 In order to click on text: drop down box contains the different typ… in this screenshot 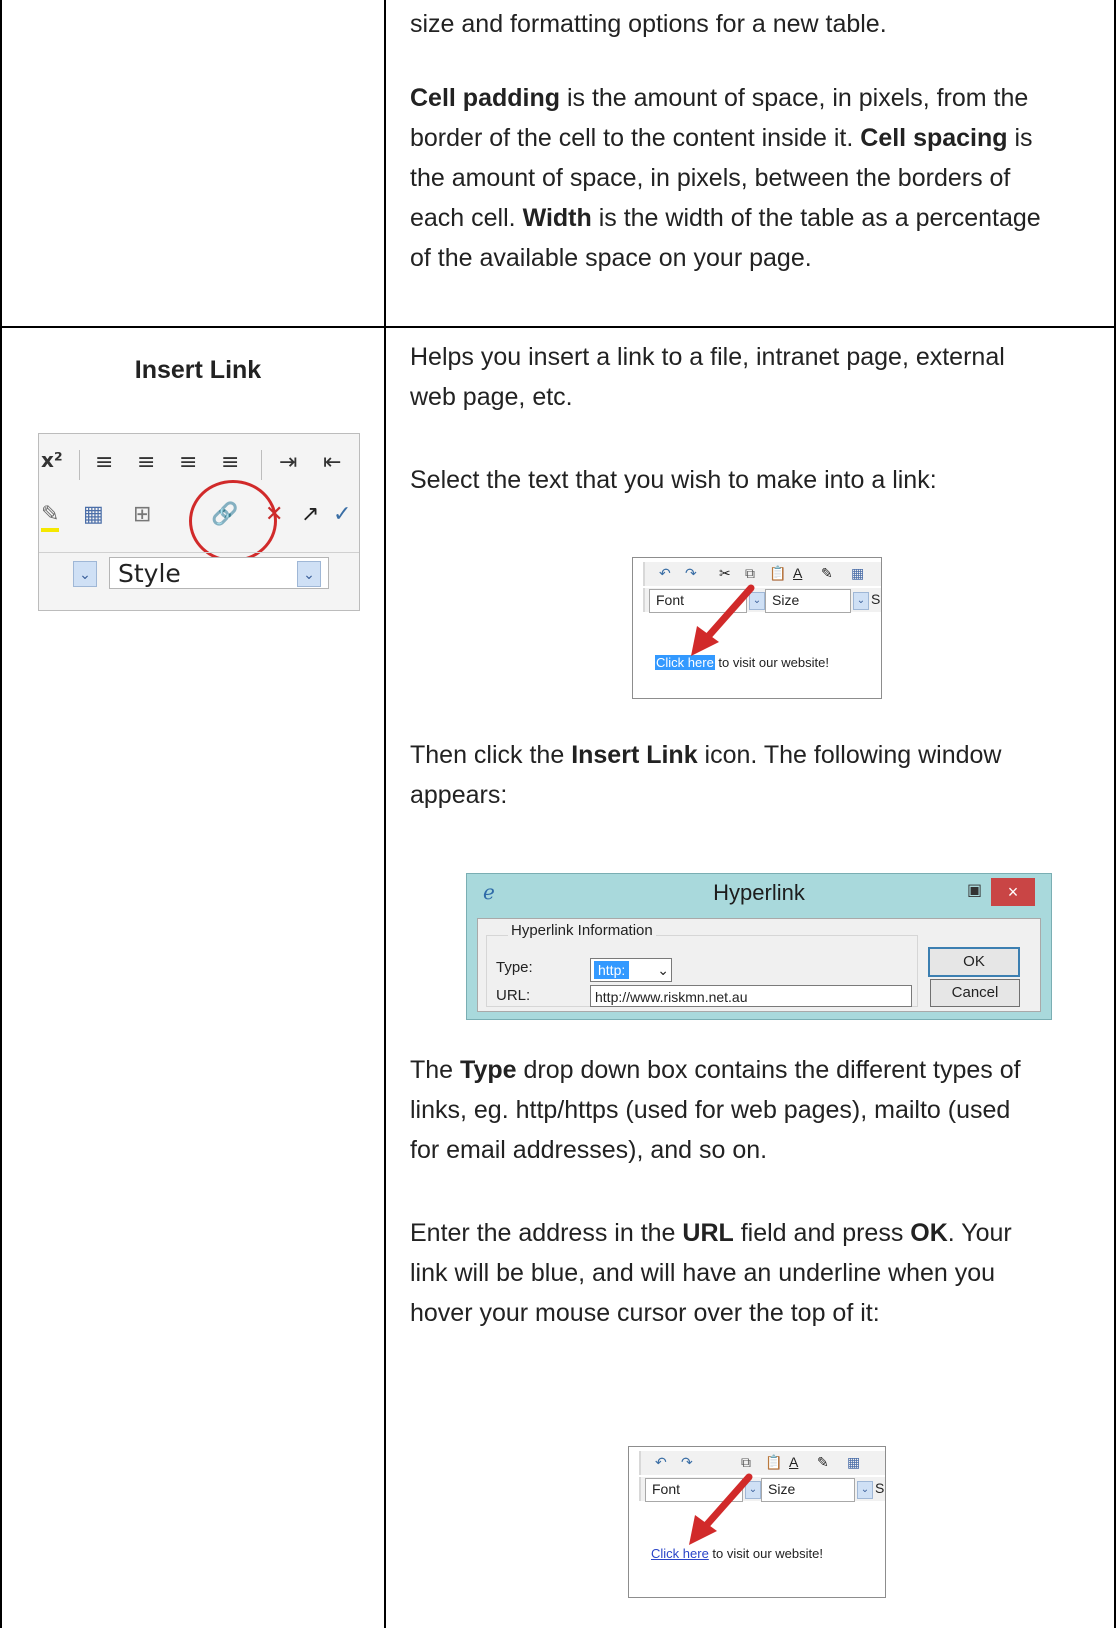, I will do `click(768, 1070)`.